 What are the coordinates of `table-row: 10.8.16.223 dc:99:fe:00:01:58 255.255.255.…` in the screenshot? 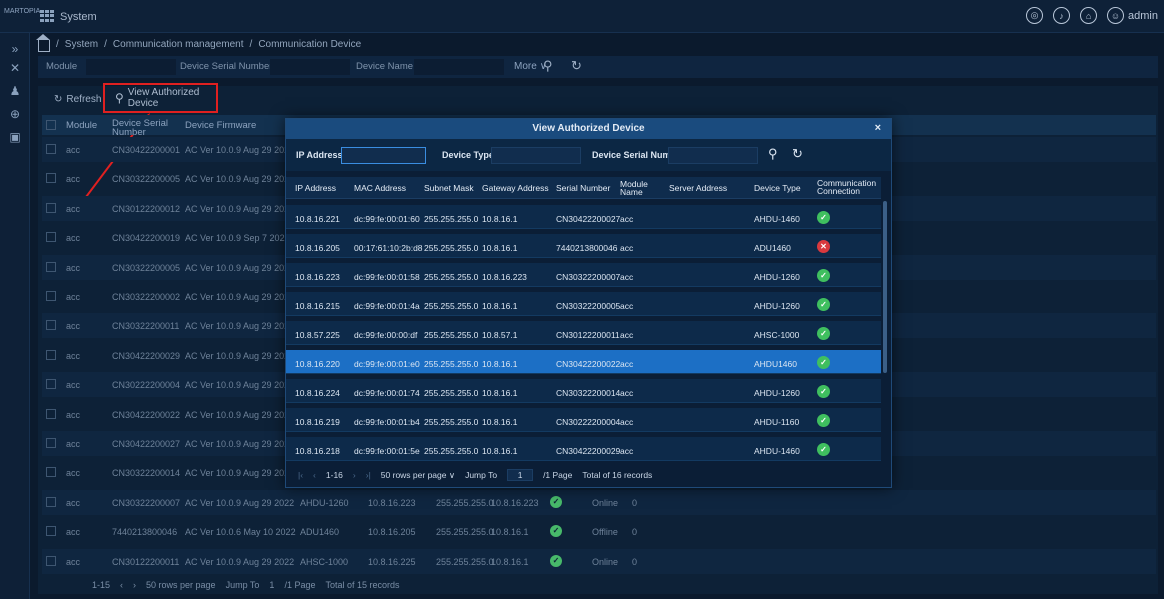 It's located at (583, 275).